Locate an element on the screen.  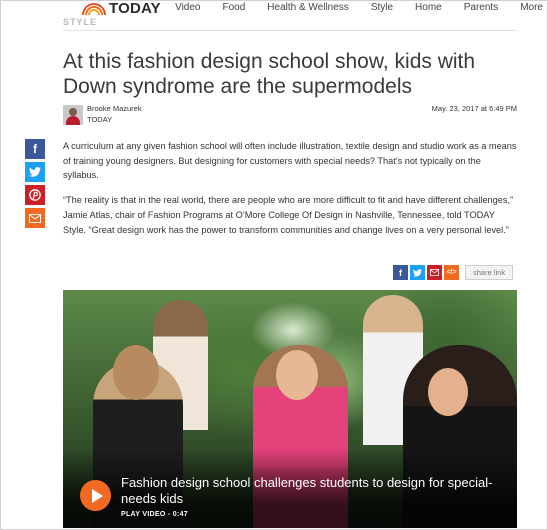
nav-link-home: Home is located at coordinates (428, 7).